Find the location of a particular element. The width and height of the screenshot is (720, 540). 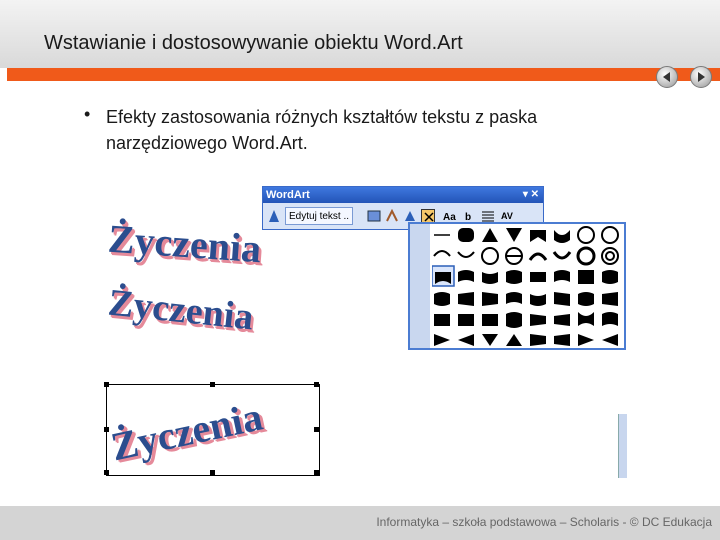

next-arrow-icon is located at coordinates (701, 77).